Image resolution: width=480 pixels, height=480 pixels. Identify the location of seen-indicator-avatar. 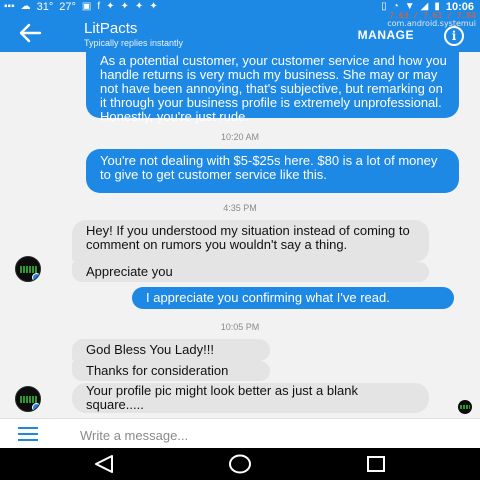
(465, 407).